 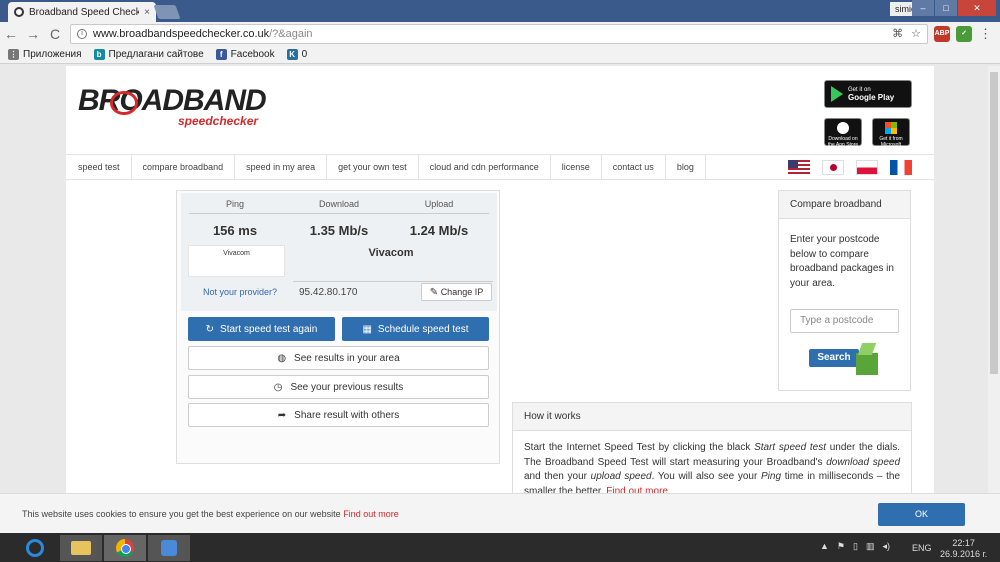 I want to click on close-tab-icon: ×, so click(x=147, y=12).